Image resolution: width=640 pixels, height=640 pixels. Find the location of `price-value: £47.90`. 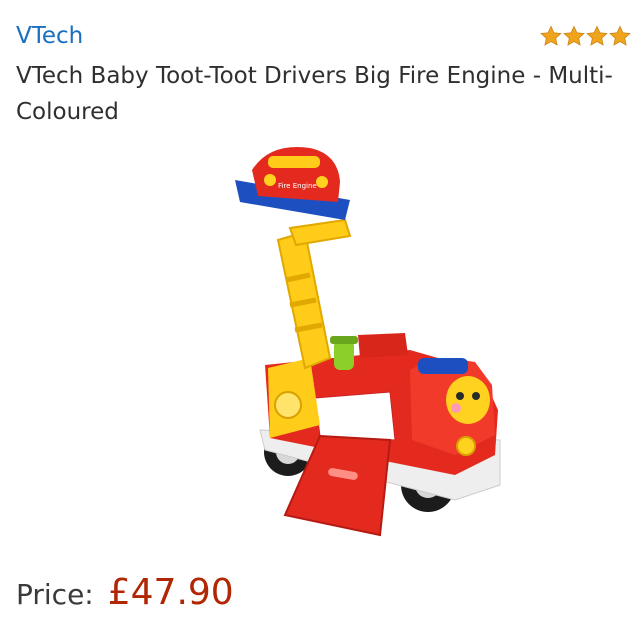

price-value: £47.90 is located at coordinates (170, 592).